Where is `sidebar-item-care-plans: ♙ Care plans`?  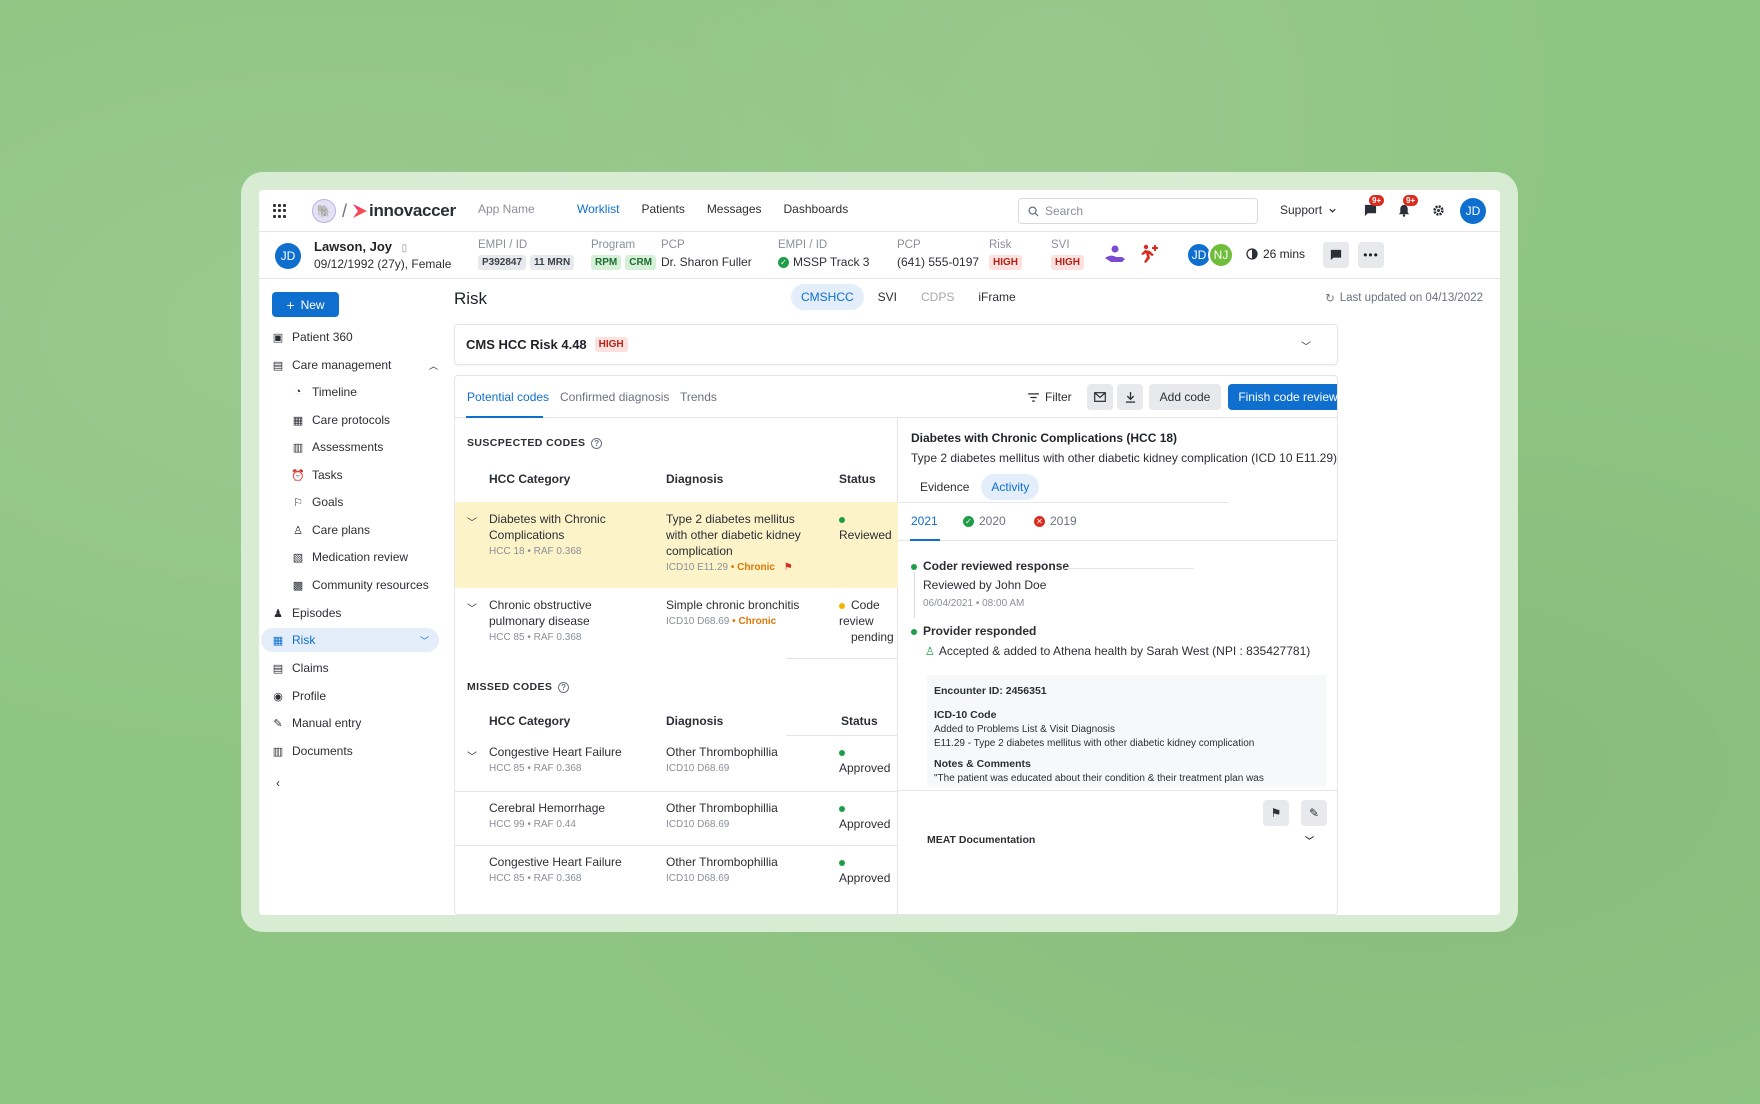 sidebar-item-care-plans: ♙ Care plans is located at coordinates (367, 530).